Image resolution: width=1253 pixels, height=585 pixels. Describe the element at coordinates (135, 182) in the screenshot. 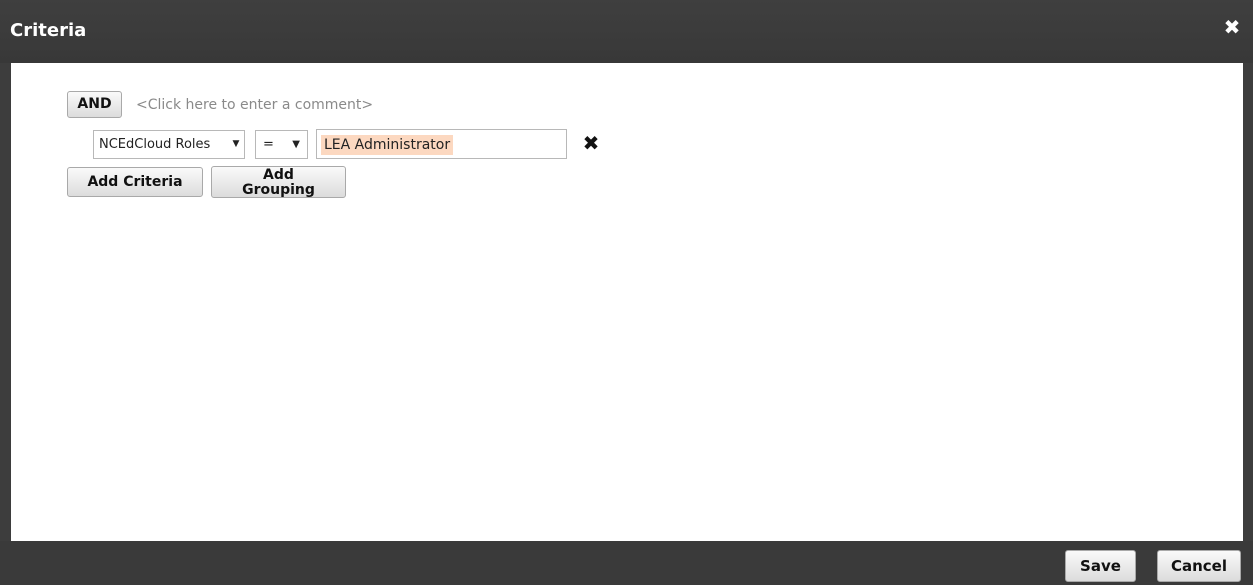

I see `add-criteria-button: Add Criteria` at that location.